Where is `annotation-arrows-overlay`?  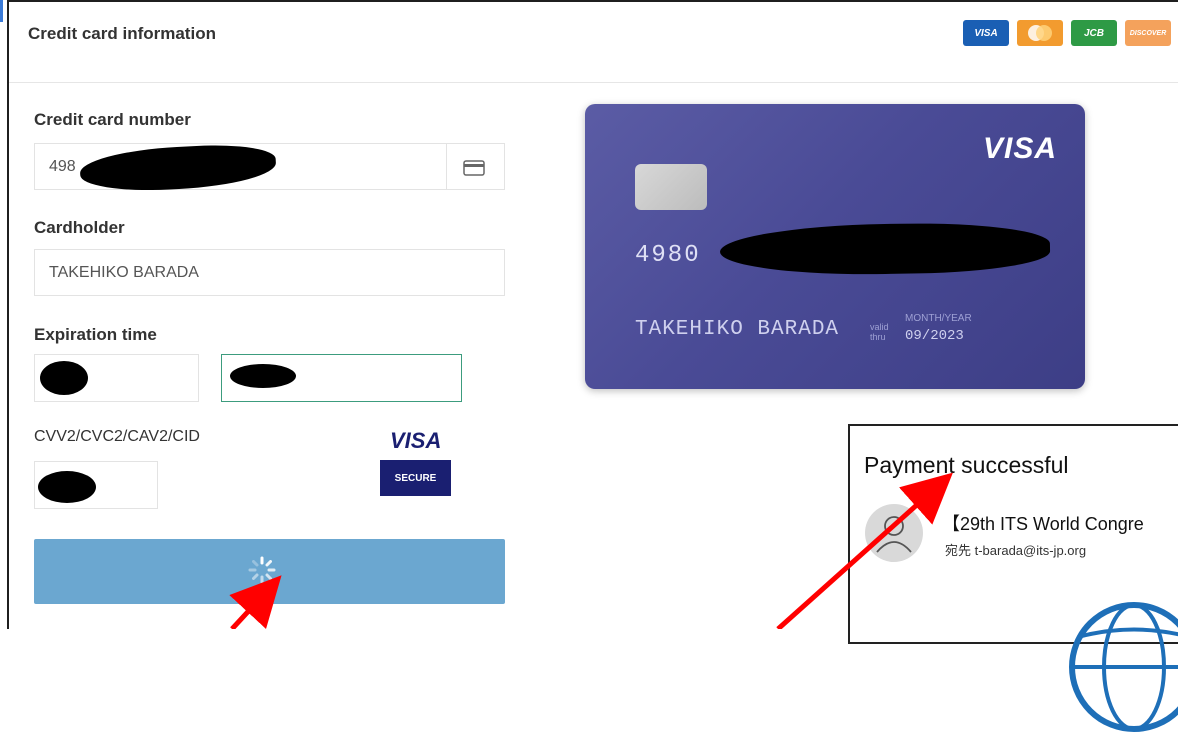 annotation-arrows-overlay is located at coordinates (591, 550).